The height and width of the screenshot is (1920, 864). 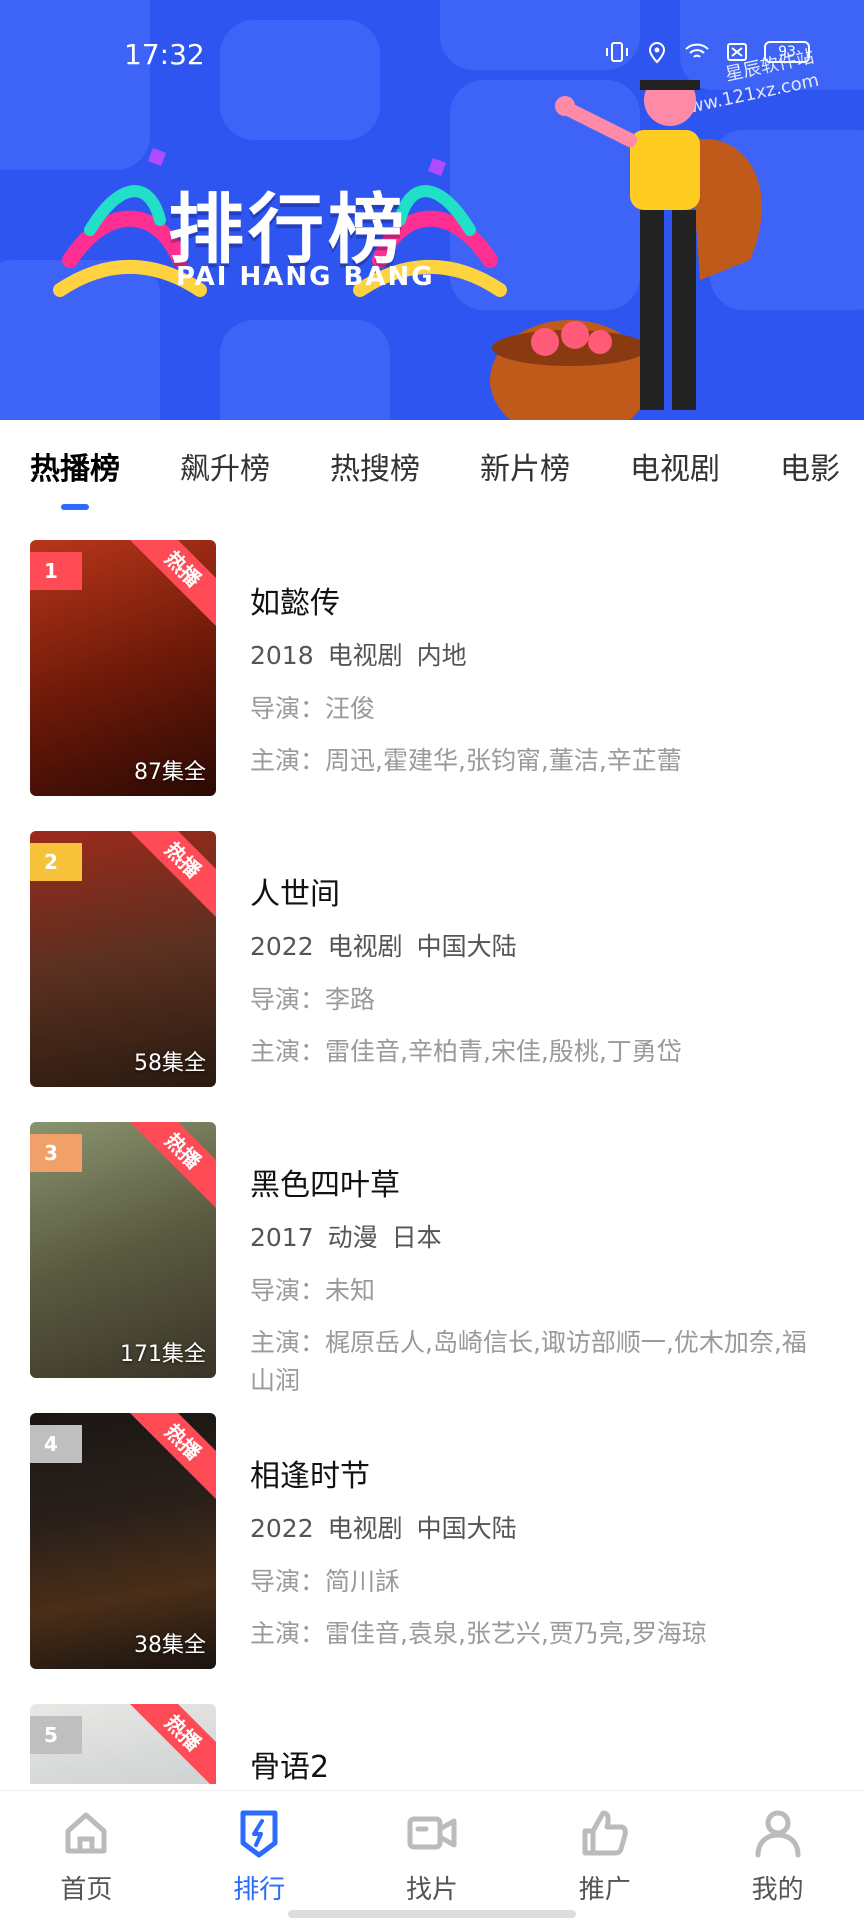 What do you see at coordinates (313, 708) in the screenshot?
I see `item-director: 导演：汪俊` at bounding box center [313, 708].